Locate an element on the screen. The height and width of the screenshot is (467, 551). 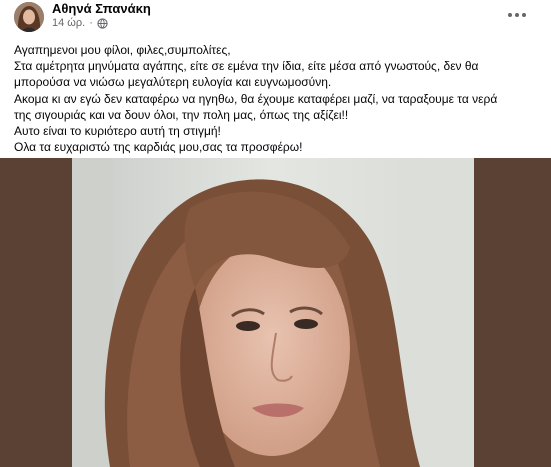
avatar-photo is located at coordinates (29, 17).